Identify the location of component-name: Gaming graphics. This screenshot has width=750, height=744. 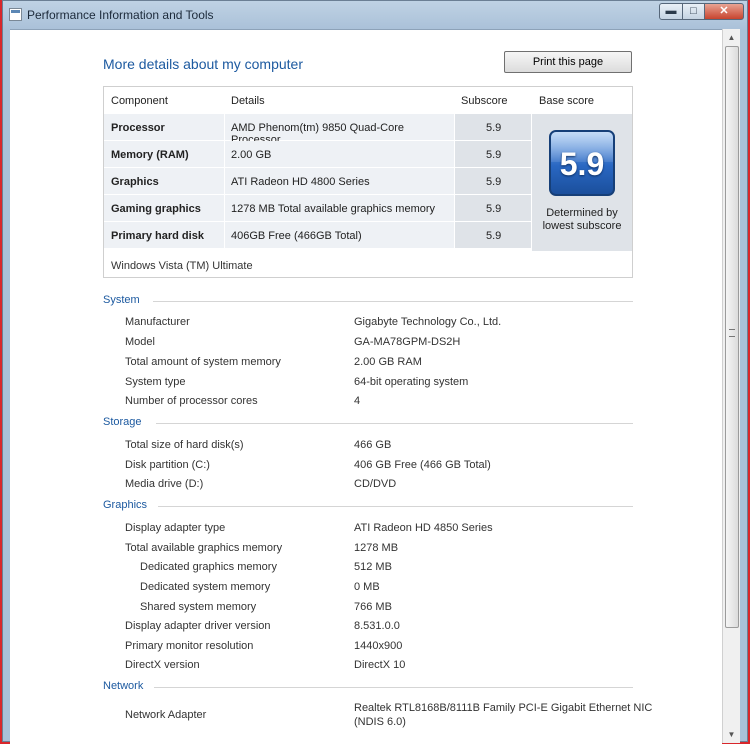
(156, 209).